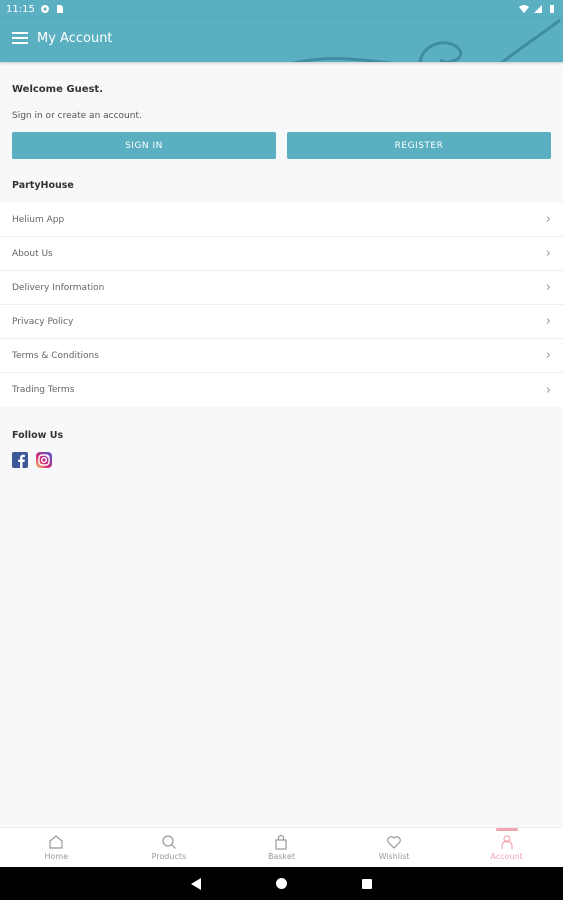 This screenshot has width=563, height=900. Describe the element at coordinates (56, 842) in the screenshot. I see `home-icon` at that location.